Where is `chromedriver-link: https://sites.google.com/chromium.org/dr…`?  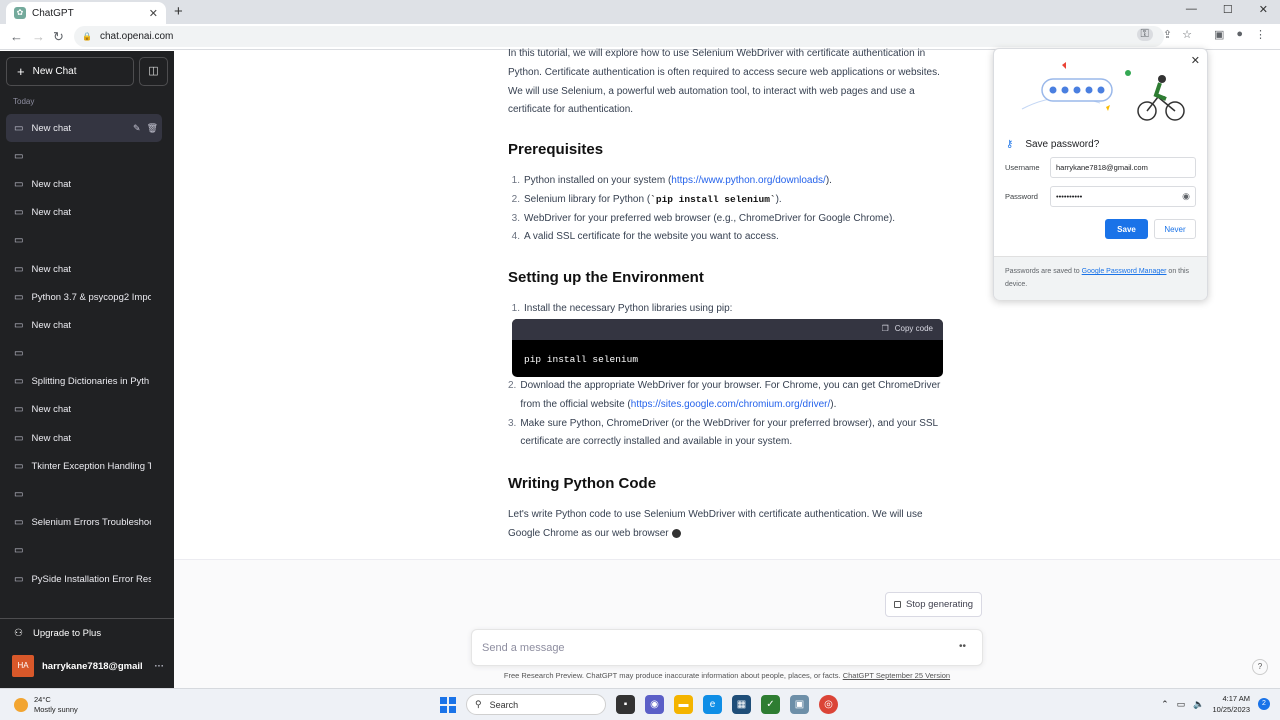 chromedriver-link: https://sites.google.com/chromium.org/dr… is located at coordinates (731, 404).